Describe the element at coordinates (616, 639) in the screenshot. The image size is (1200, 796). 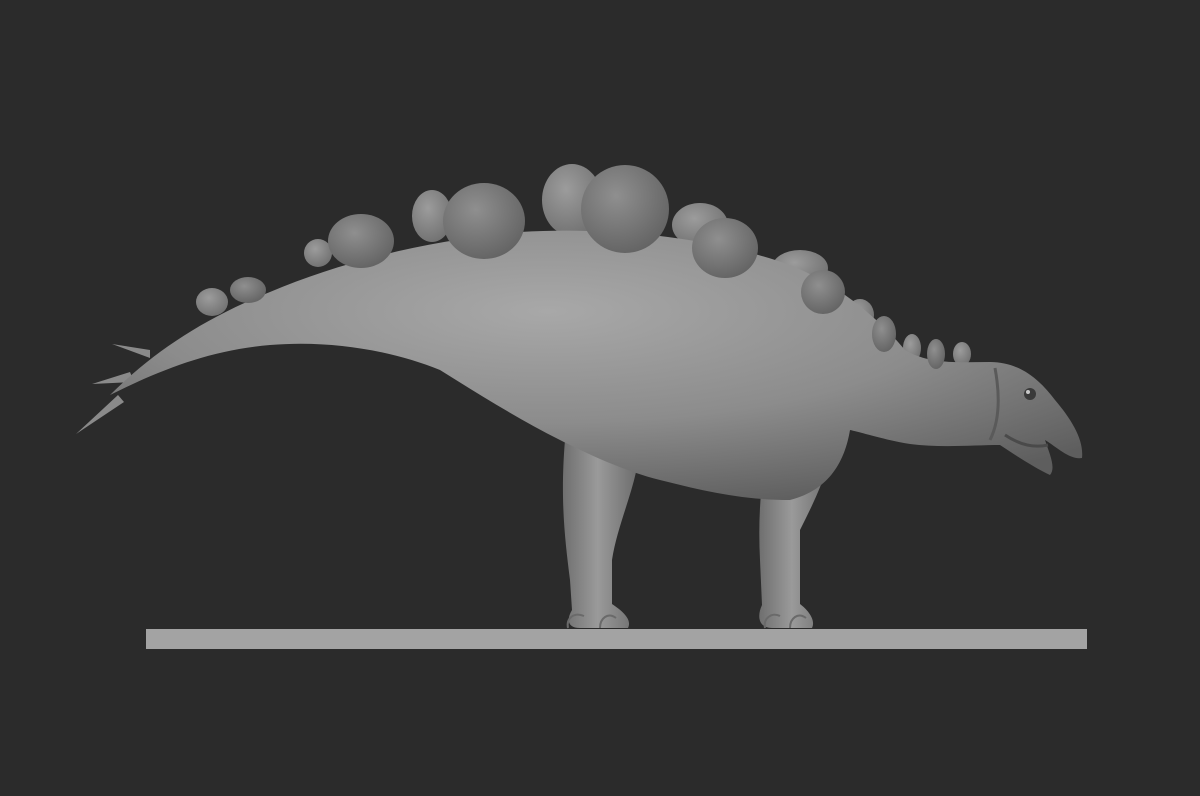
I see `base-platform` at that location.